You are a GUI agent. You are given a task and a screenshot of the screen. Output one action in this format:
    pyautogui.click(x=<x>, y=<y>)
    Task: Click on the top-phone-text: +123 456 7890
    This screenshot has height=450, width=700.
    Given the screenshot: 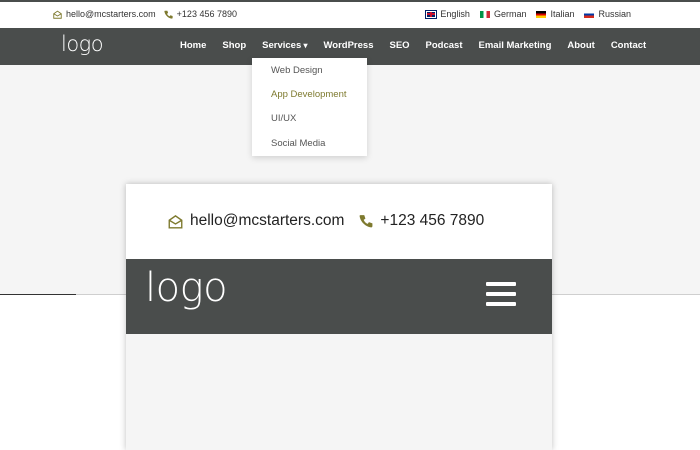 What is the action you would take?
    pyautogui.click(x=206, y=14)
    